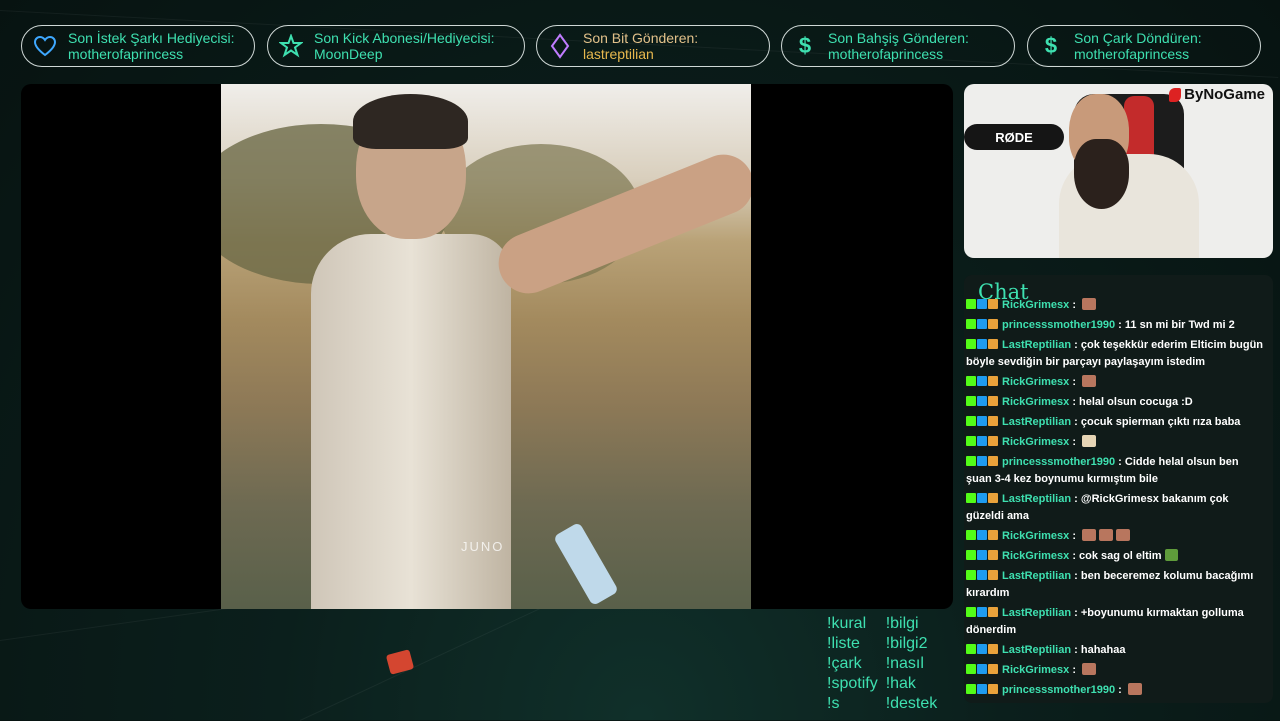 The width and height of the screenshot is (1280, 721). I want to click on command-label: !destek, so click(911, 703).